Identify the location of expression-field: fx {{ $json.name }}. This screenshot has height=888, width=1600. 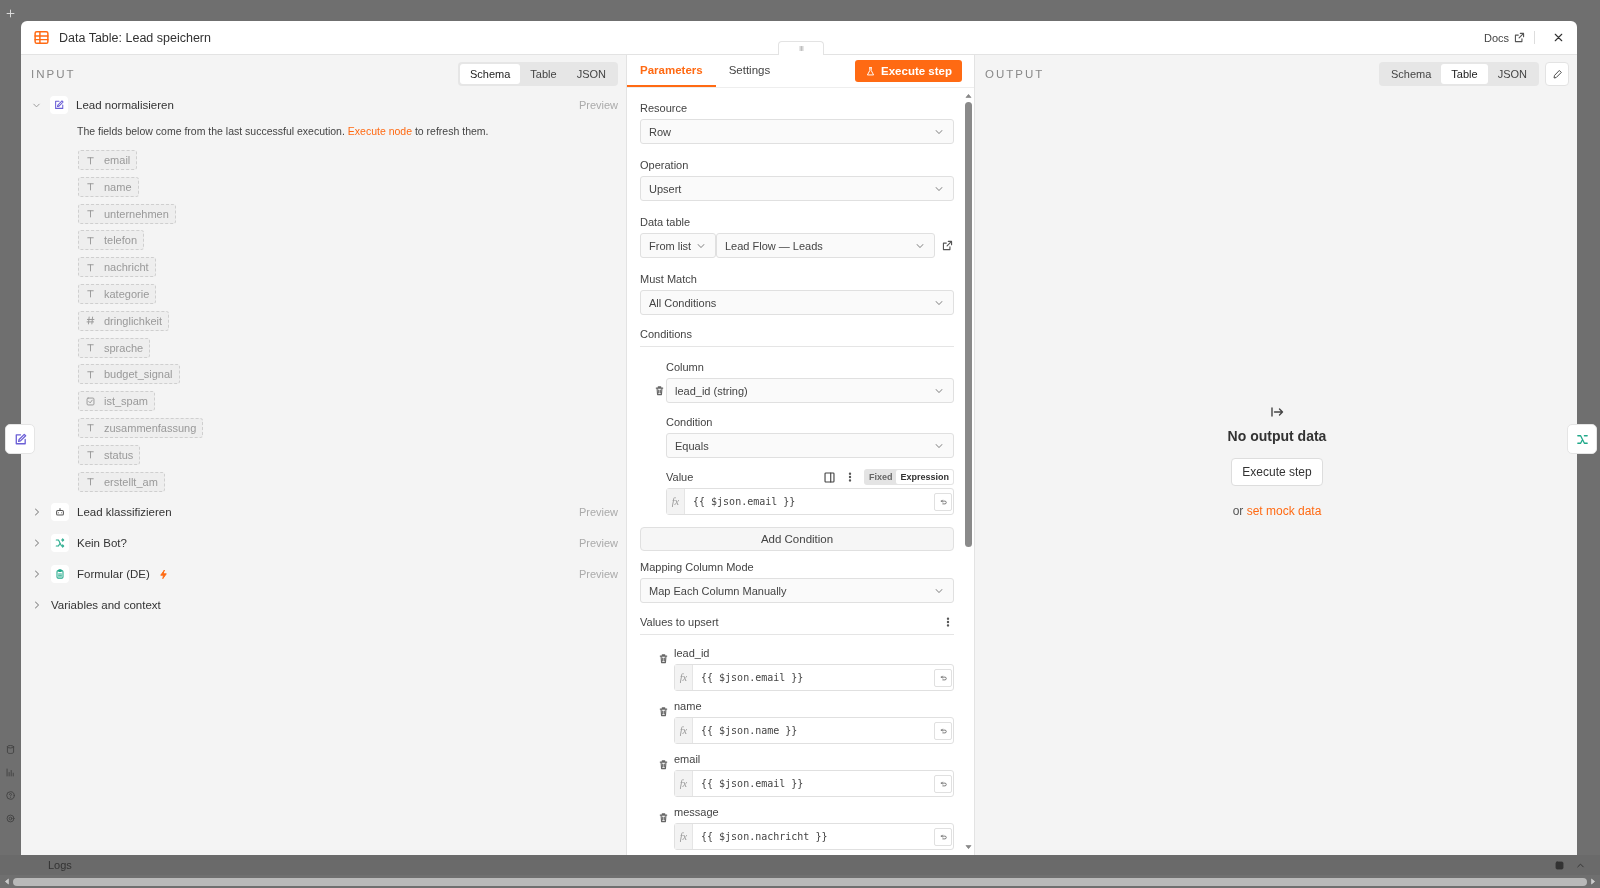
(814, 730).